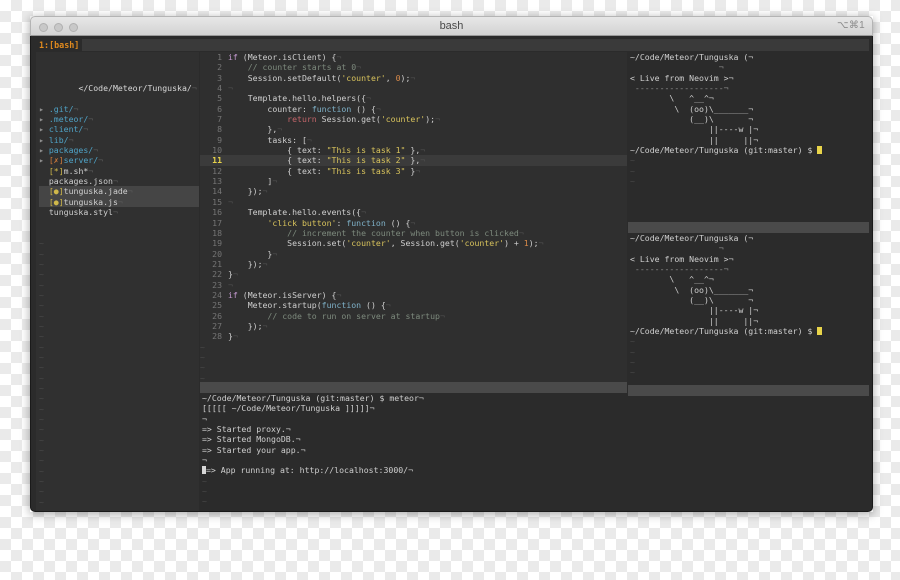  Describe the element at coordinates (119, 140) in the screenshot. I see `nerdtree-item: ▸ lib/¬` at that location.